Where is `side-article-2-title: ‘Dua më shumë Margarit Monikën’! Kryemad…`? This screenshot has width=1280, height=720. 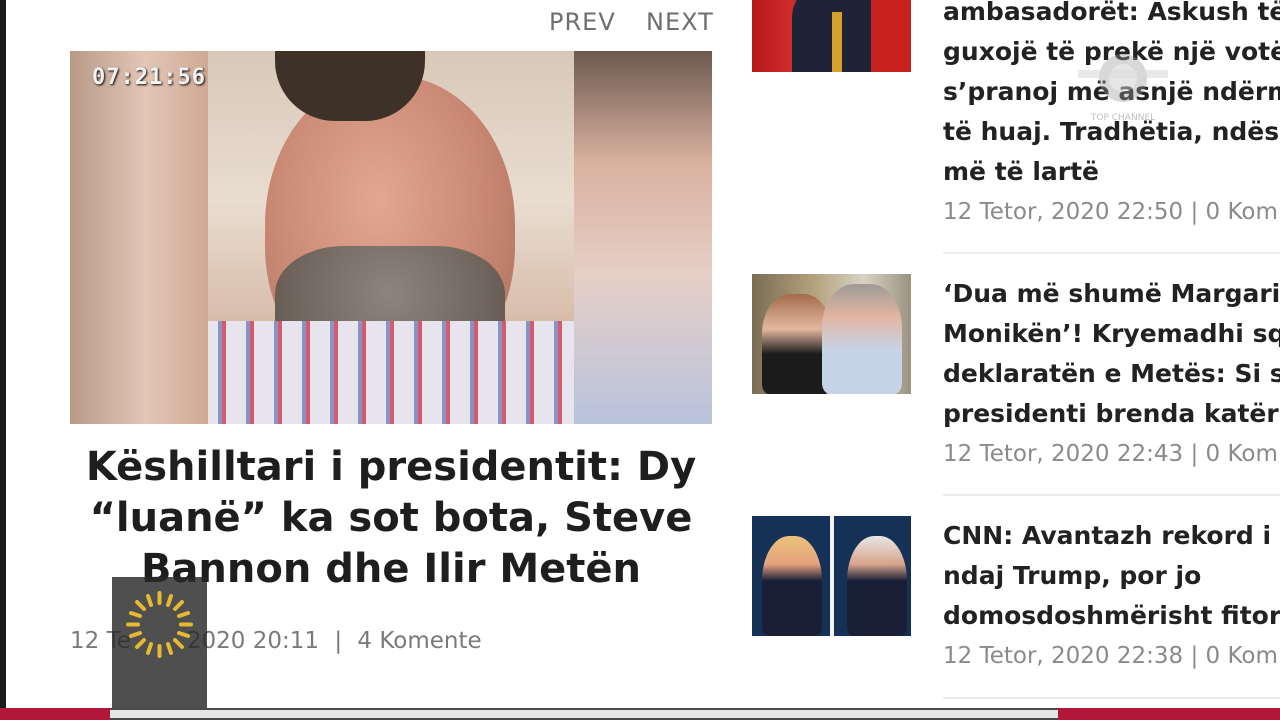 side-article-2-title: ‘Dua më shumë Margarit Monikën’! Kryemad… is located at coordinates (1111, 354).